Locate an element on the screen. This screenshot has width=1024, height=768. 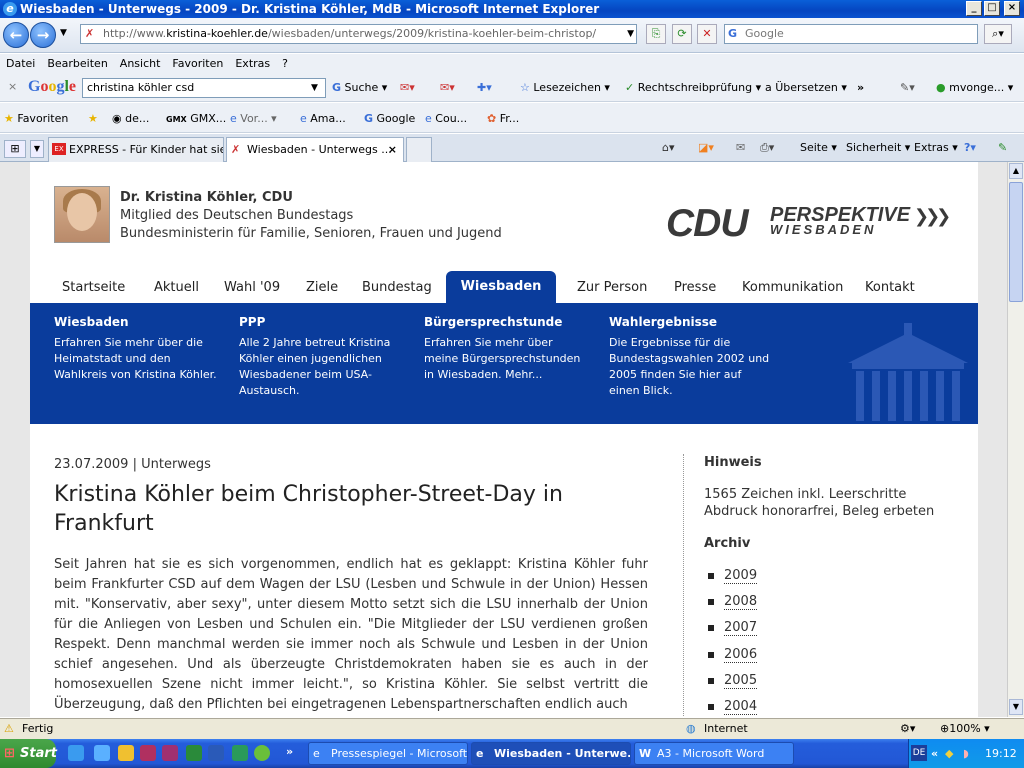
account-button: ● mvonge... ▾ is located at coordinates (974, 88).